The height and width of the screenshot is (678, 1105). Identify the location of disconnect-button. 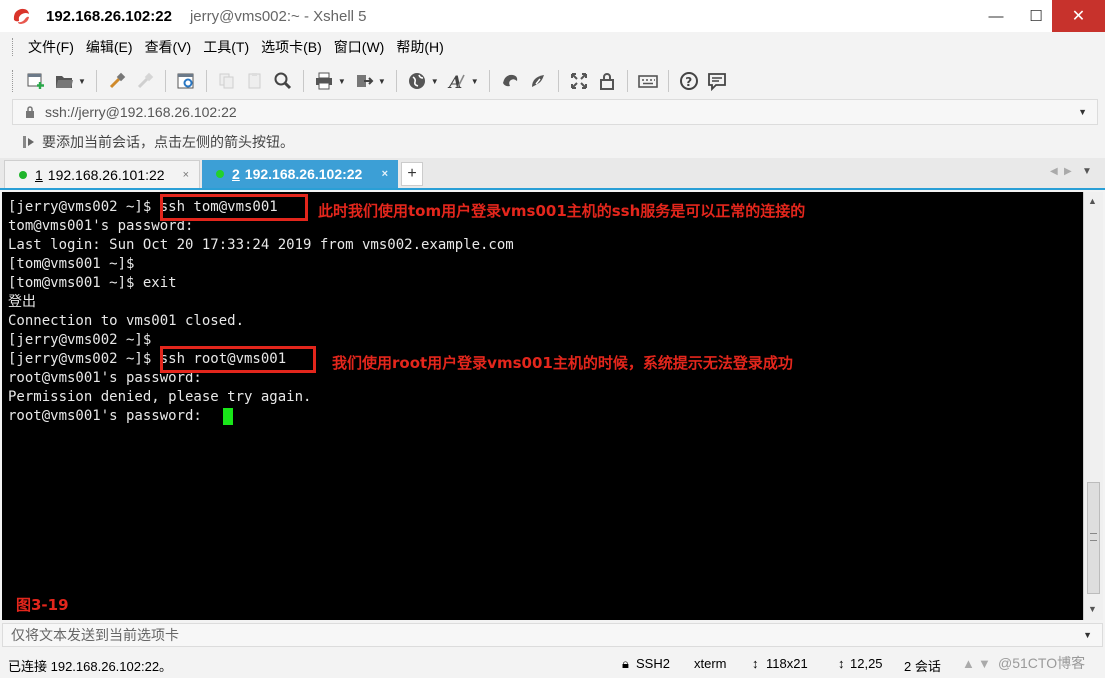
(145, 81).